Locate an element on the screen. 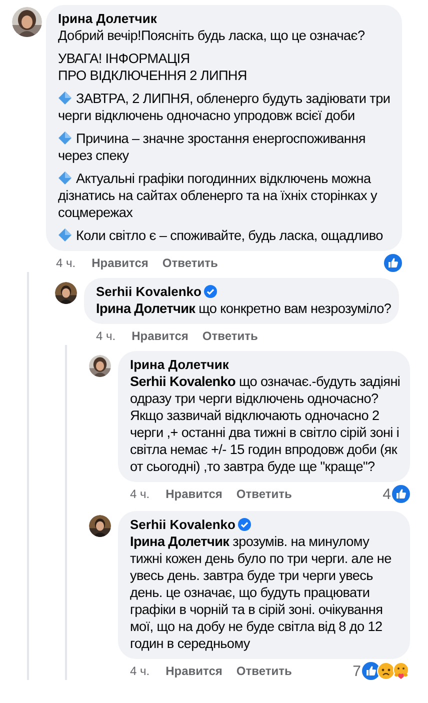  comment-text: Ірина Долетчик що конкретно вам незрозуміло? is located at coordinates (244, 308).